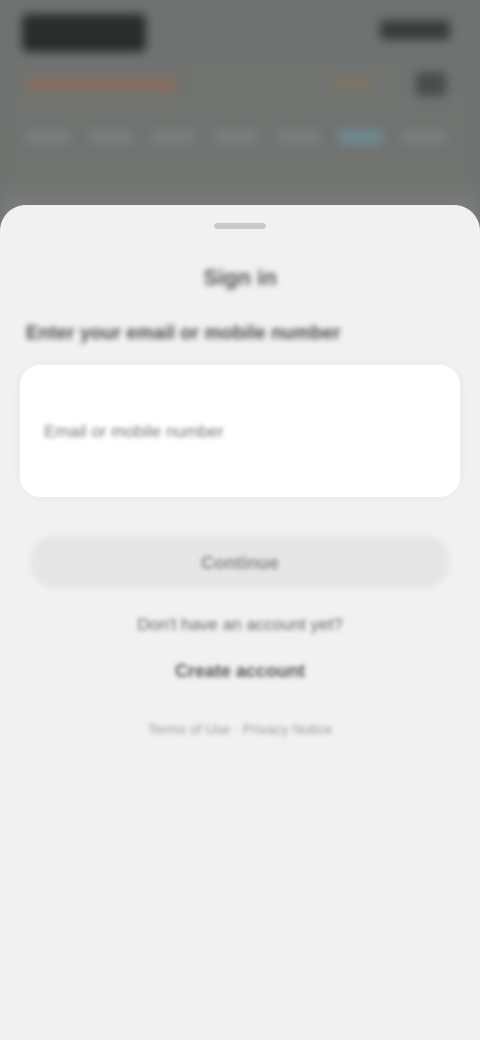  I want to click on continue-button: Continue, so click(240, 562).